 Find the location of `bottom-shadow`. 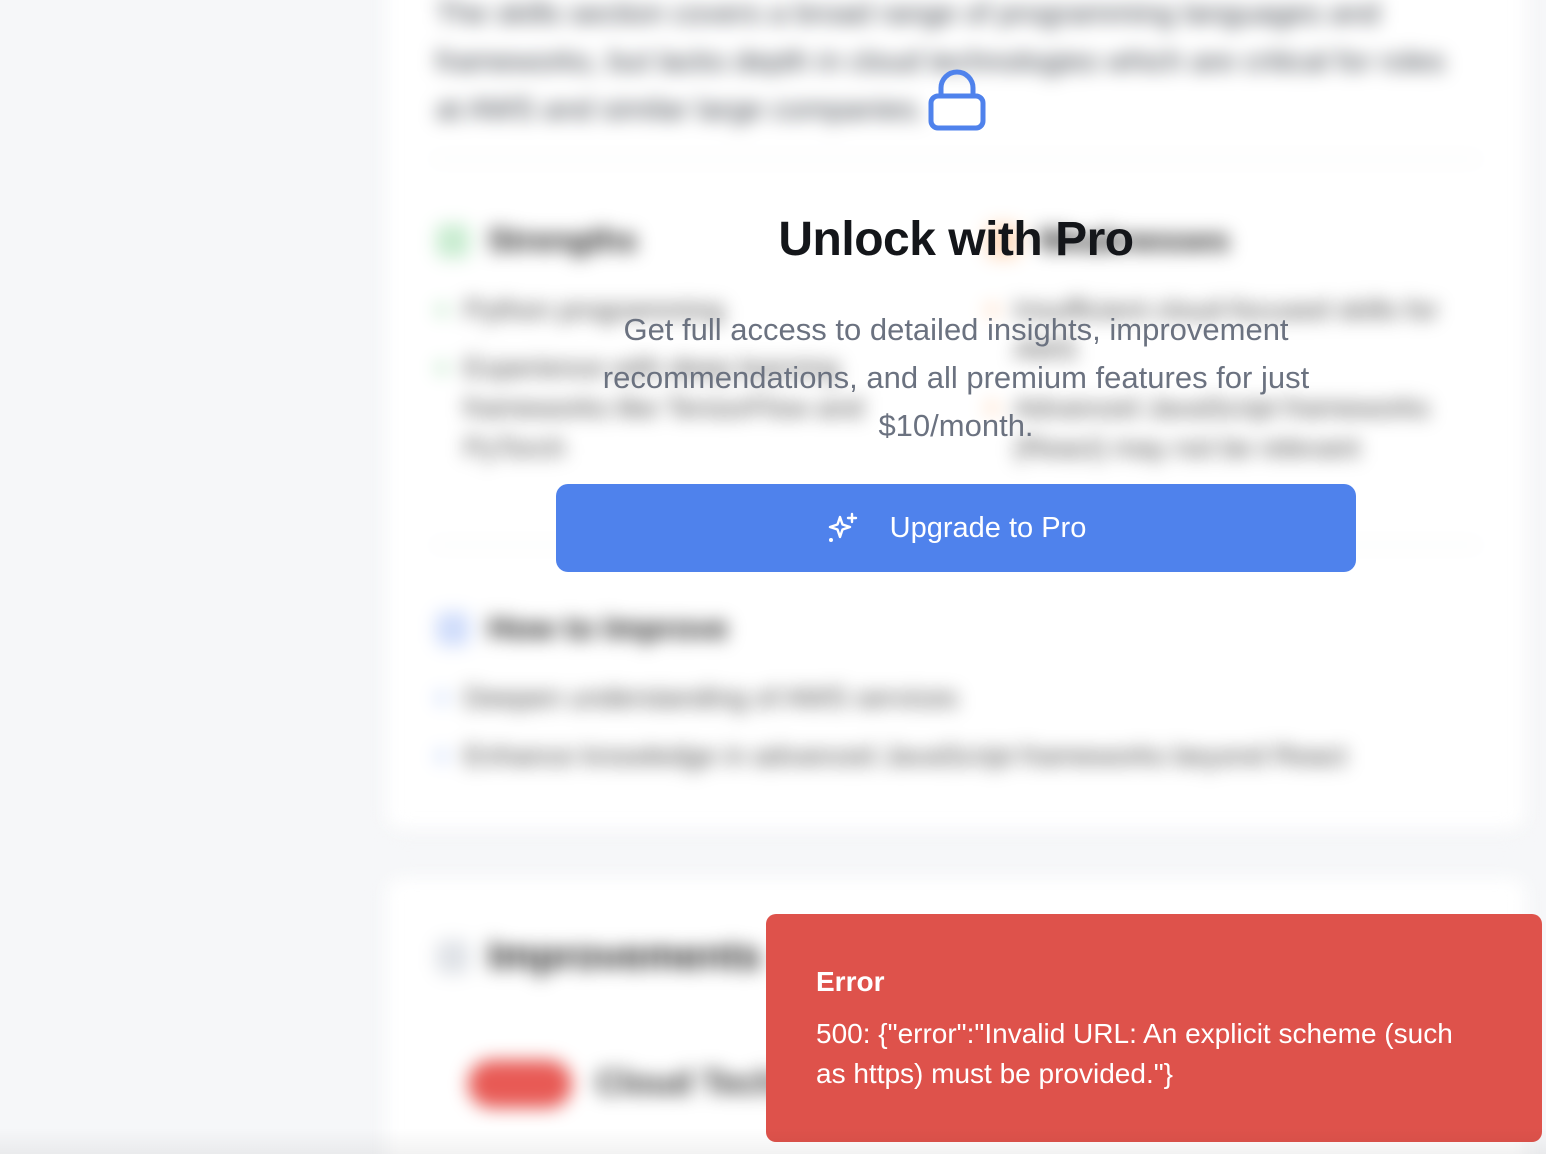

bottom-shadow is located at coordinates (773, 1141).